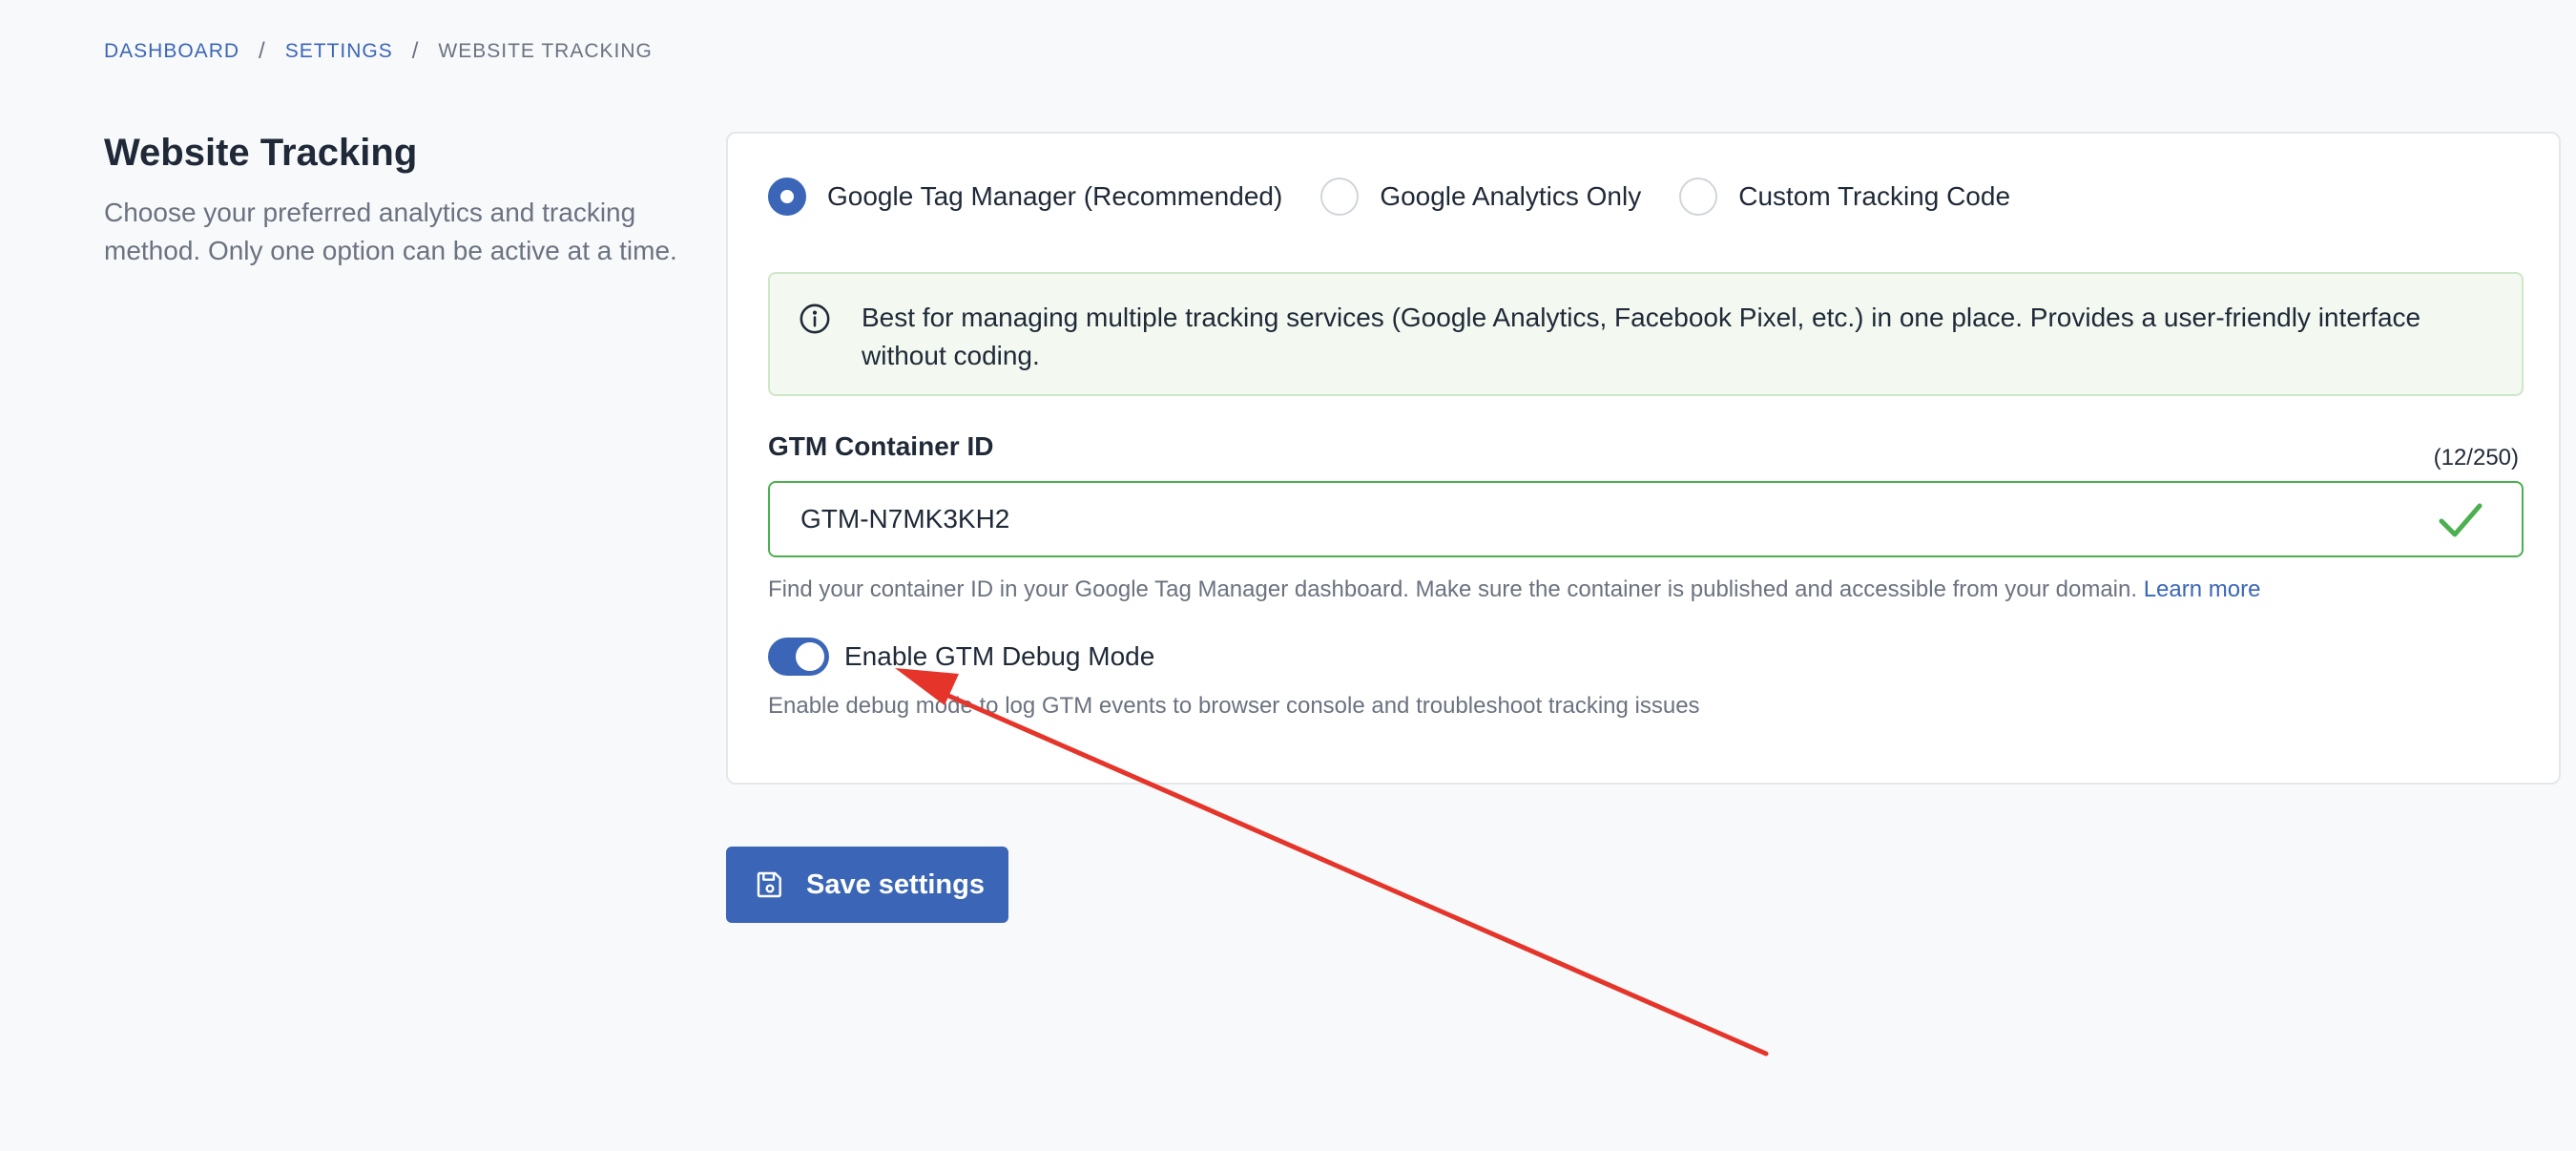 The image size is (2576, 1151). I want to click on radio-option-gtm: Google Tag Manager (Recommended), so click(1025, 197).